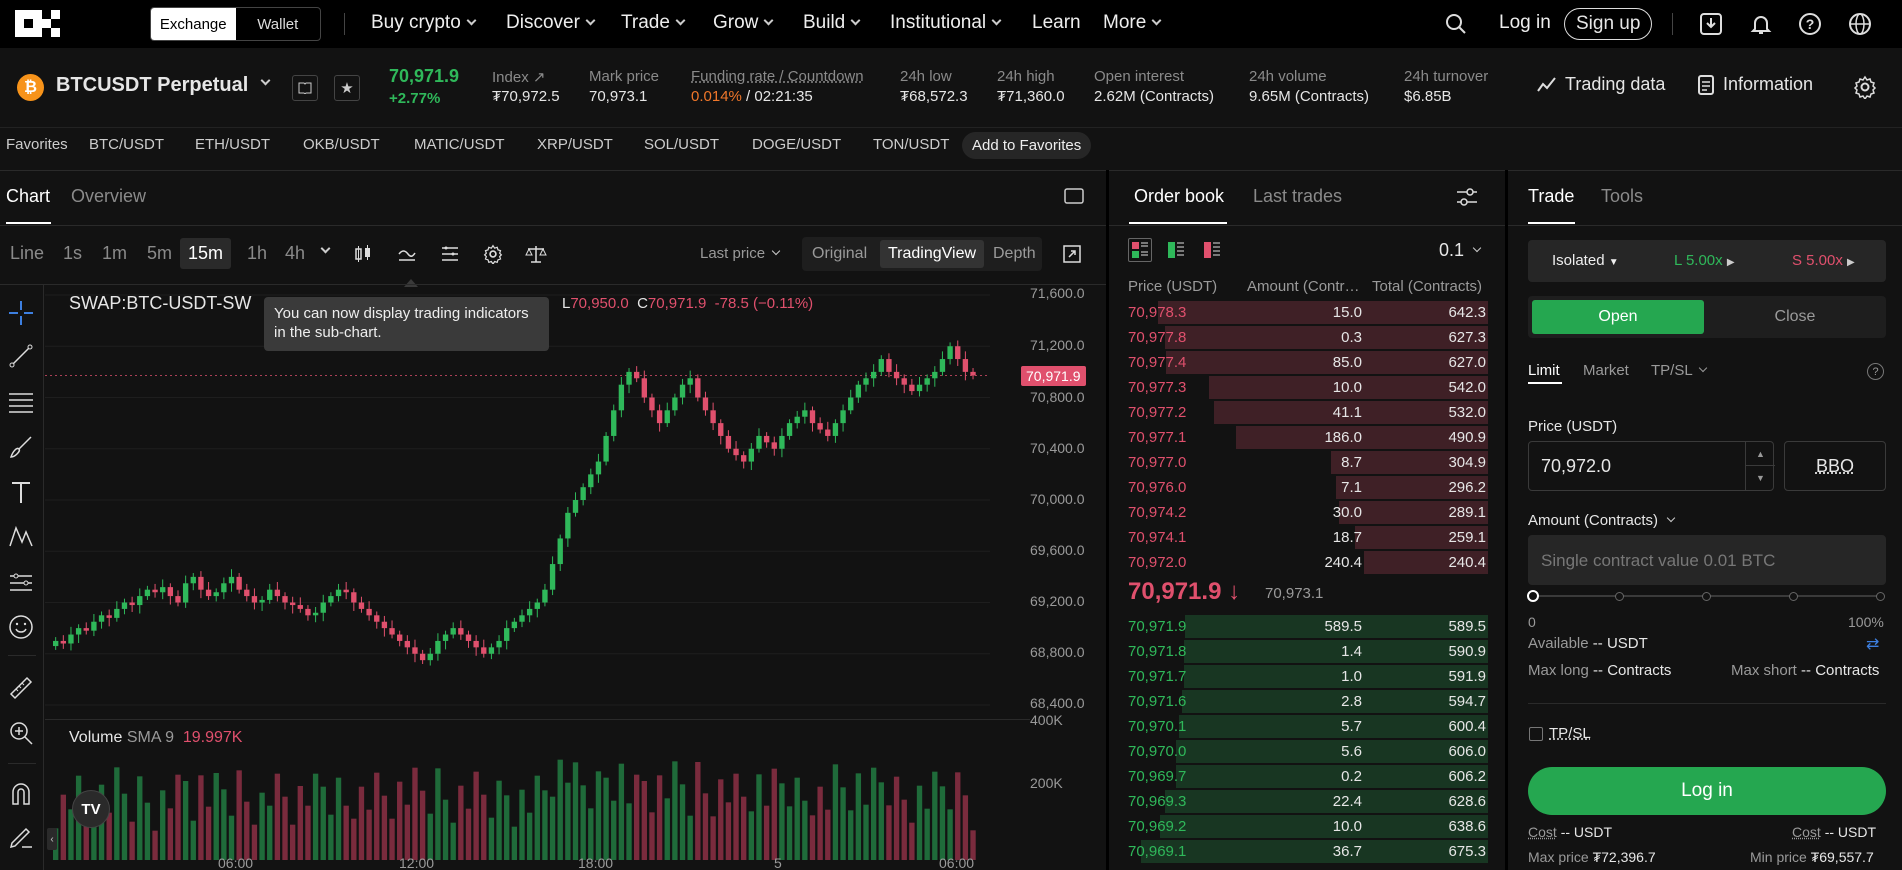 This screenshot has width=1902, height=870. I want to click on ob-row: 70,971.9 589.5 589.5, so click(1308, 626).